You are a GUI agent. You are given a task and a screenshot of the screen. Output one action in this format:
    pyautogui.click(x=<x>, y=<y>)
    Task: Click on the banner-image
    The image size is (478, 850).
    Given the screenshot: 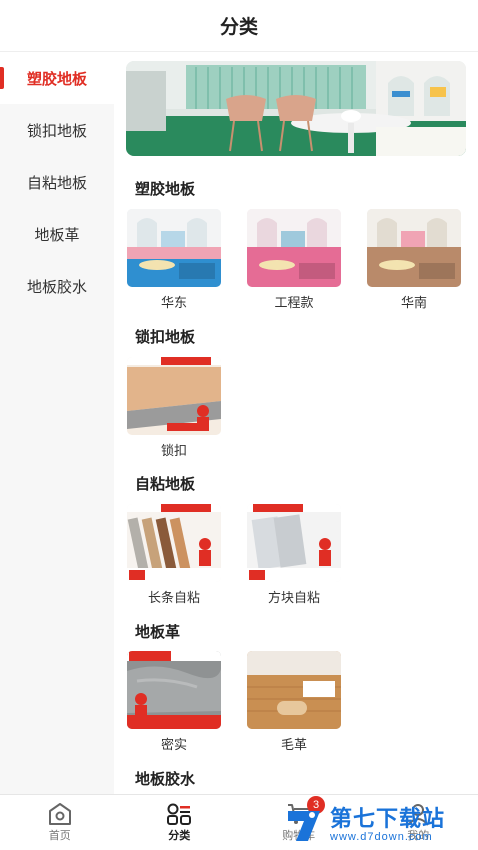 What is the action you would take?
    pyautogui.click(x=296, y=108)
    